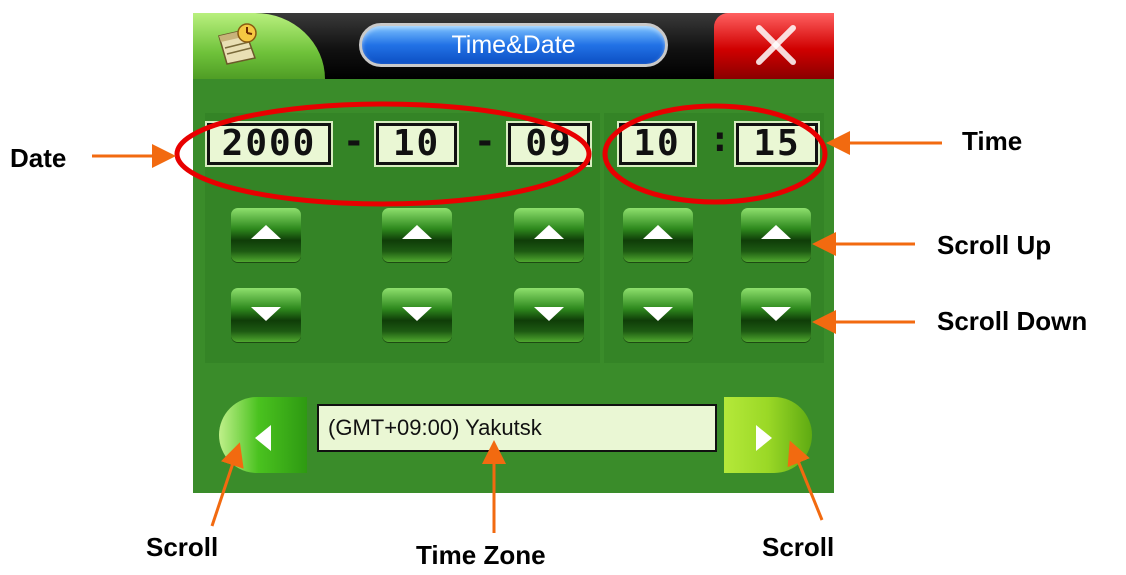  I want to click on time-annotation: Time, so click(992, 141).